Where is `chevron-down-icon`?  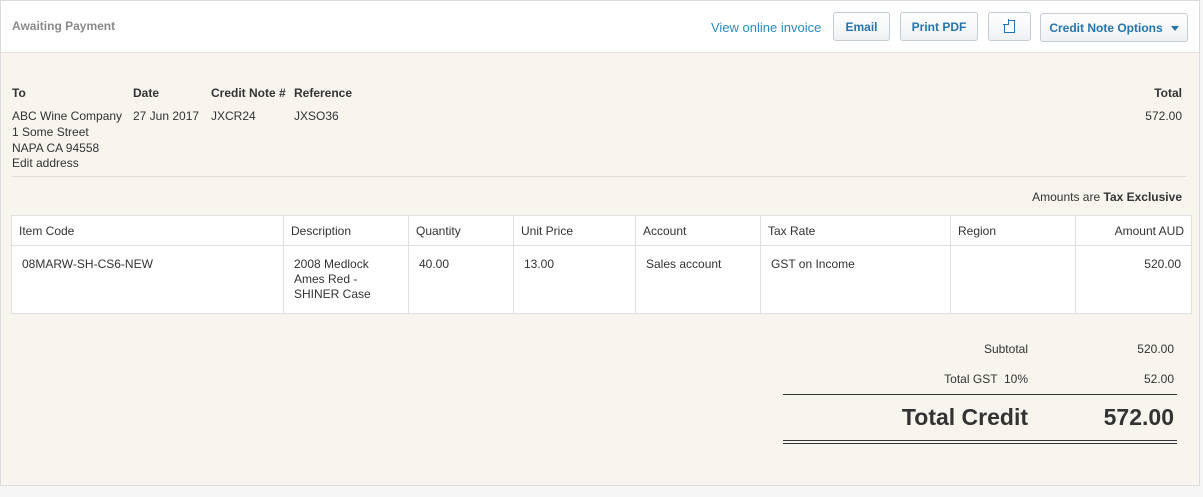 chevron-down-icon is located at coordinates (1174, 28).